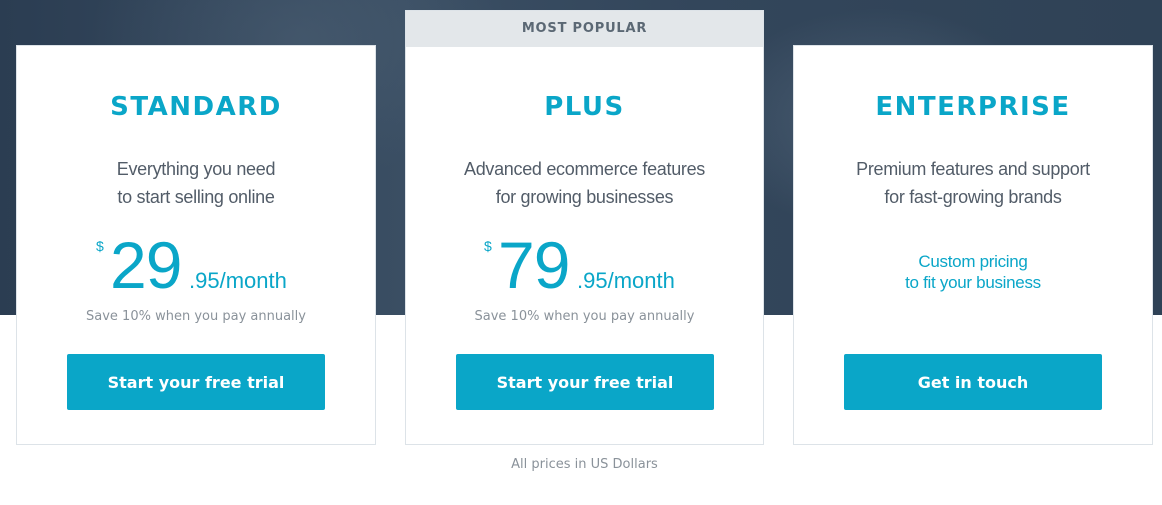  What do you see at coordinates (584, 107) in the screenshot?
I see `plan-name: PLUS` at bounding box center [584, 107].